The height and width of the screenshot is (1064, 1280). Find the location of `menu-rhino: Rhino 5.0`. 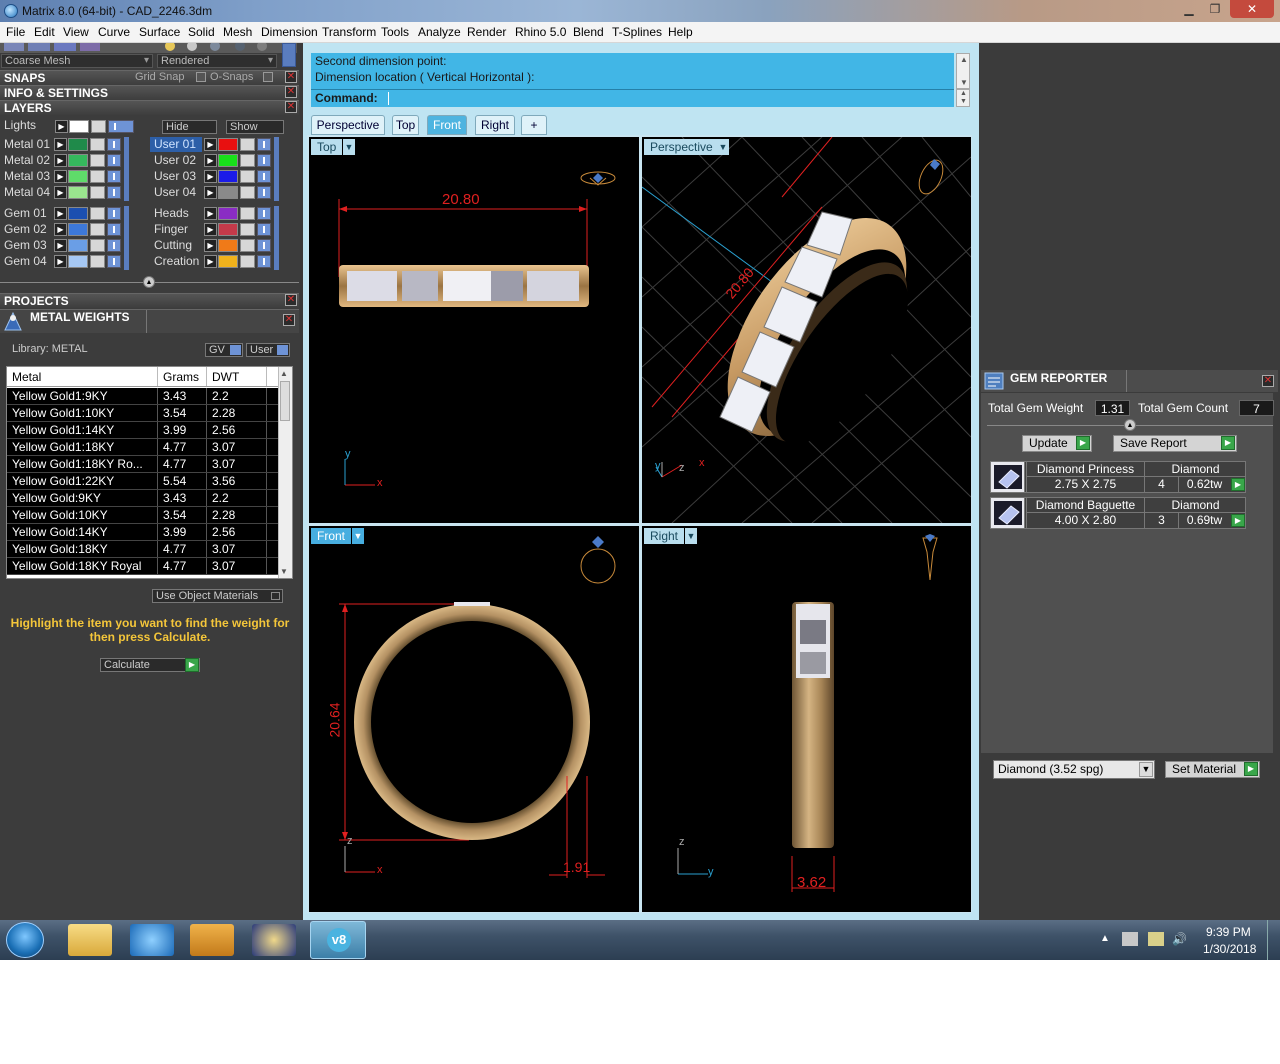

menu-rhino: Rhino 5.0 is located at coordinates (540, 32).